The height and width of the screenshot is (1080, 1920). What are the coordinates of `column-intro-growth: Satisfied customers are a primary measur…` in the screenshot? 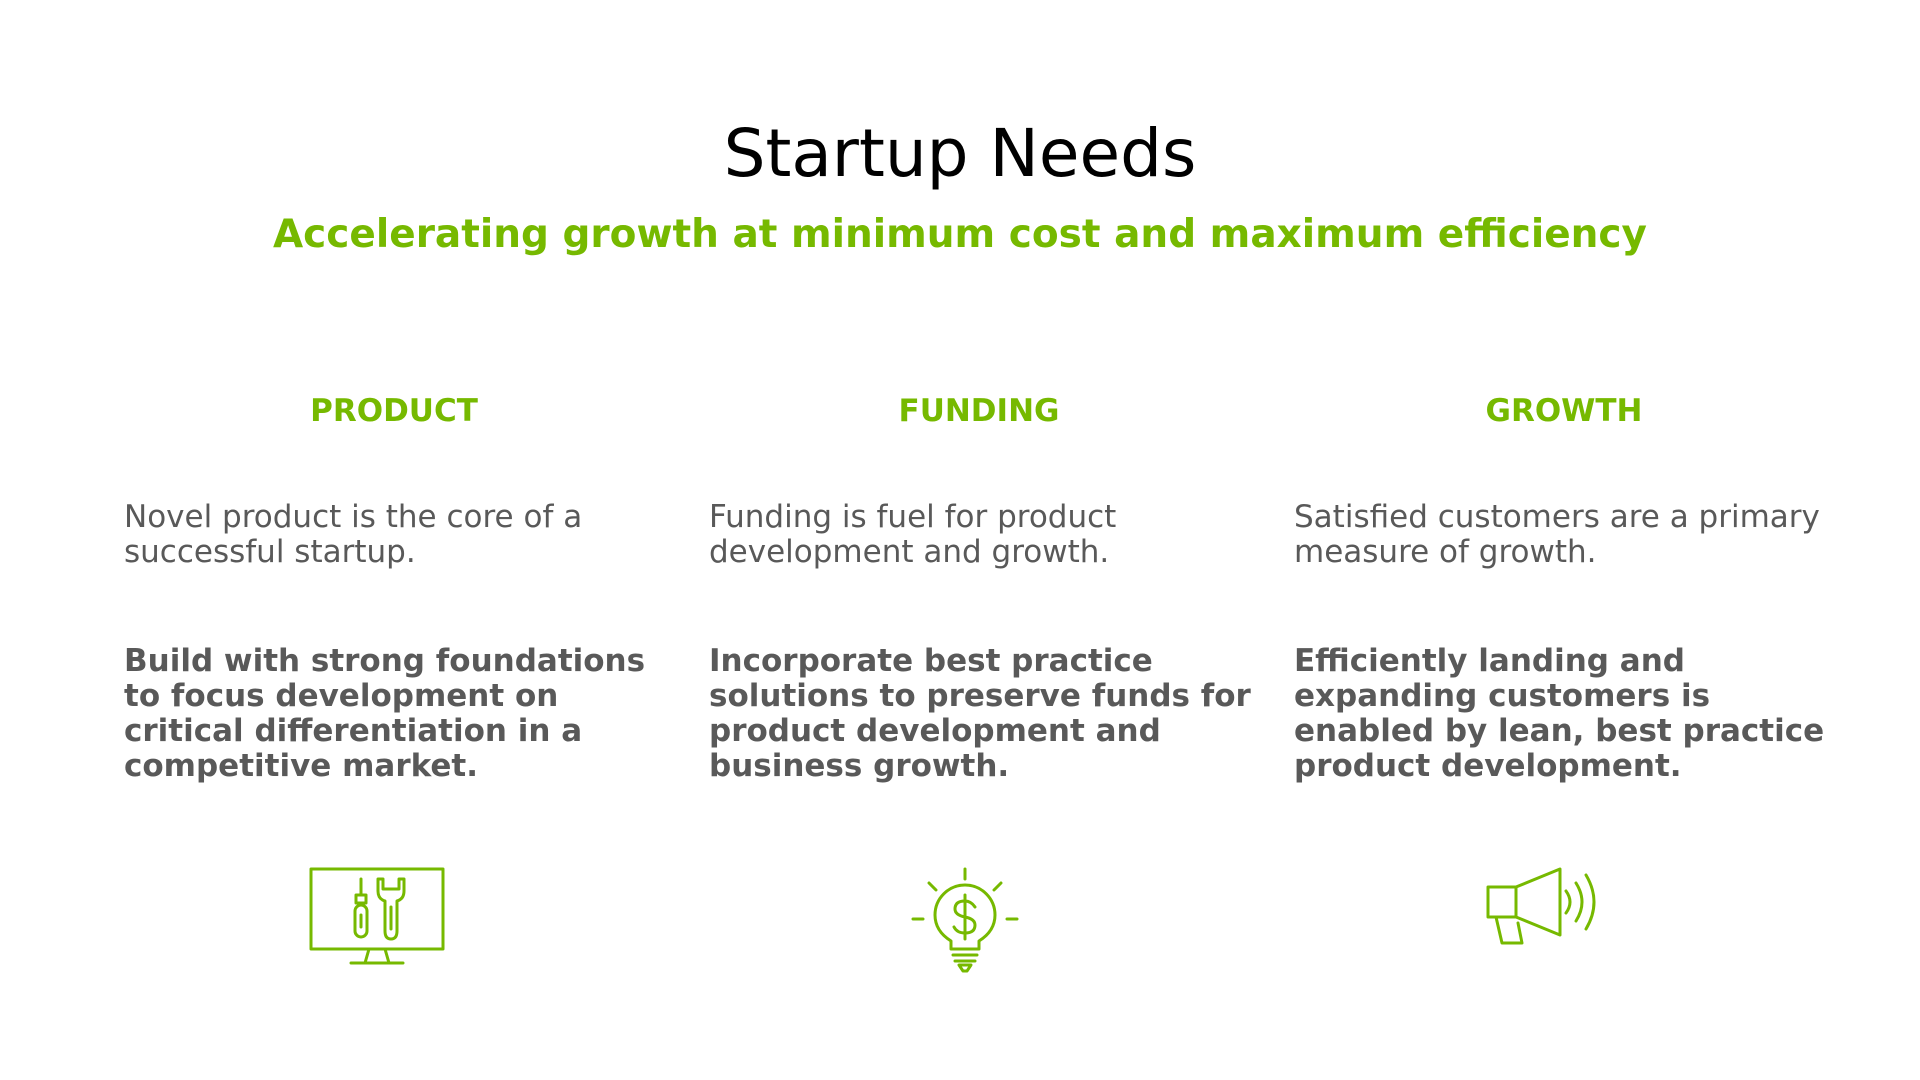 It's located at (1557, 534).